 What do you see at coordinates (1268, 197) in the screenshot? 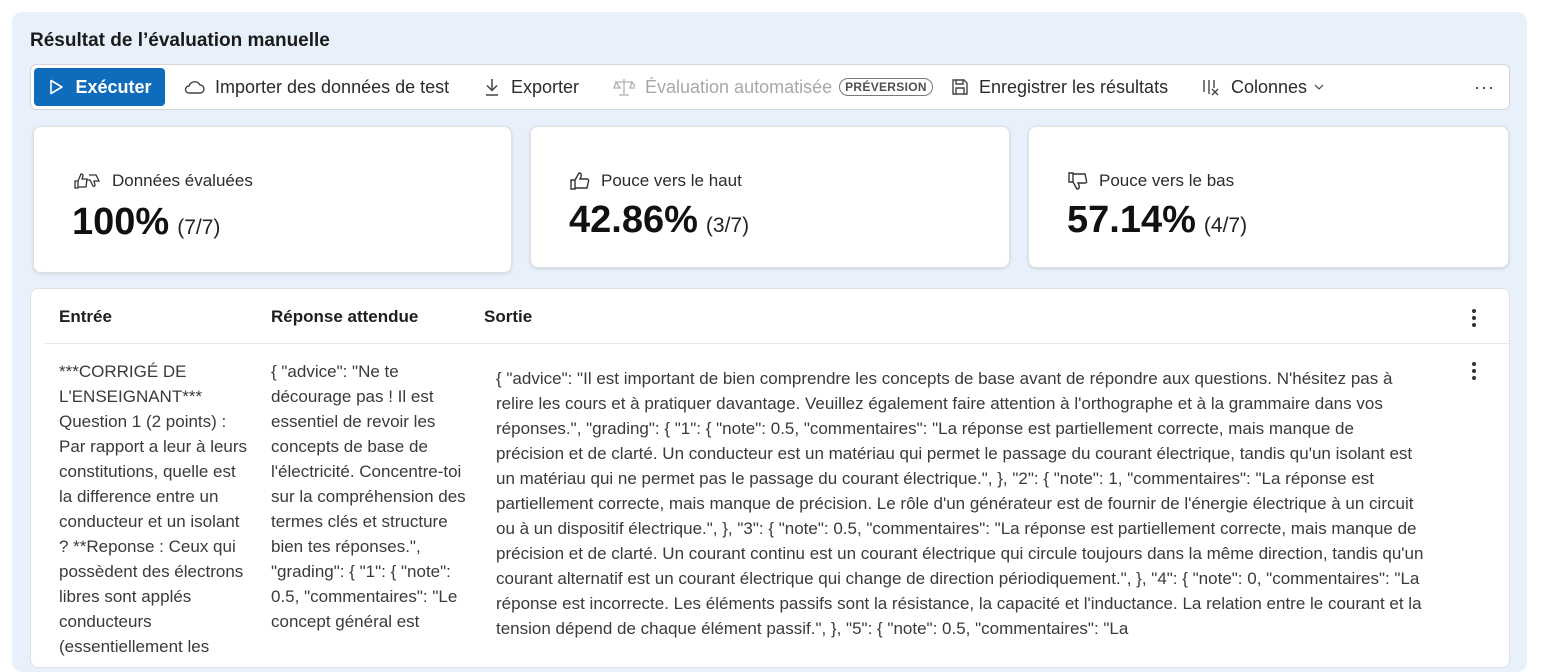
I see `thumbs-down-card: Pouce vers le bas 57.14% (4/7)` at bounding box center [1268, 197].